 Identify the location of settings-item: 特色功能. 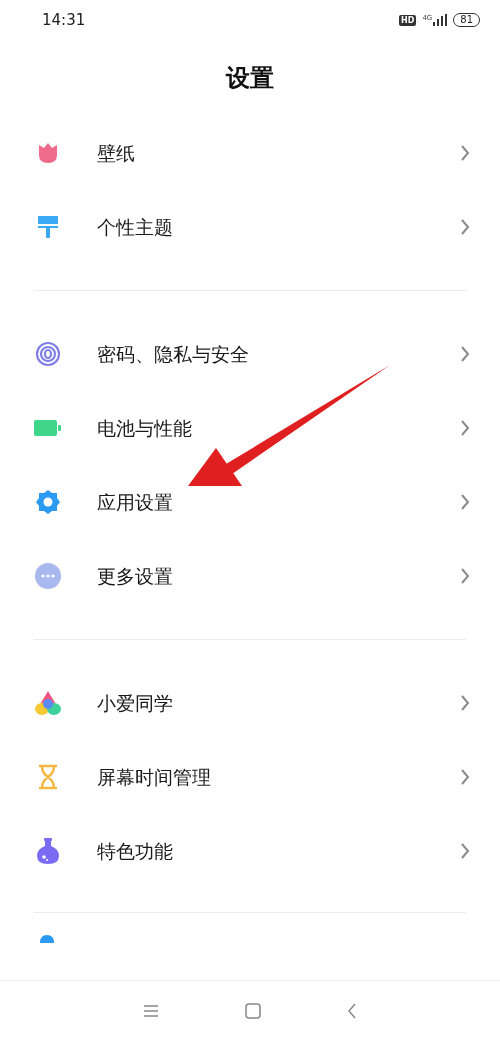
(250, 851).